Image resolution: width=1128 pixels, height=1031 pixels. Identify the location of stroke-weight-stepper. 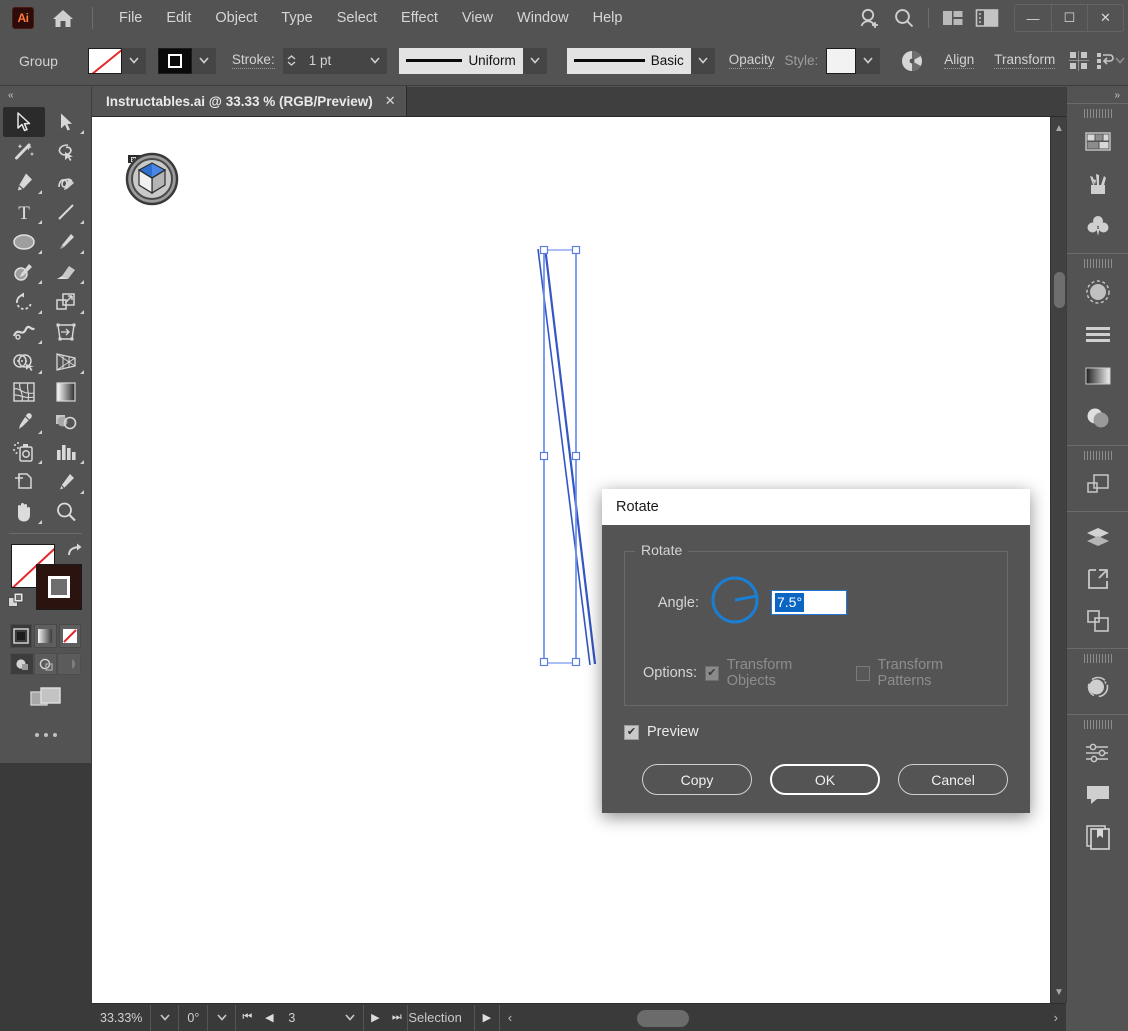
(291, 60).